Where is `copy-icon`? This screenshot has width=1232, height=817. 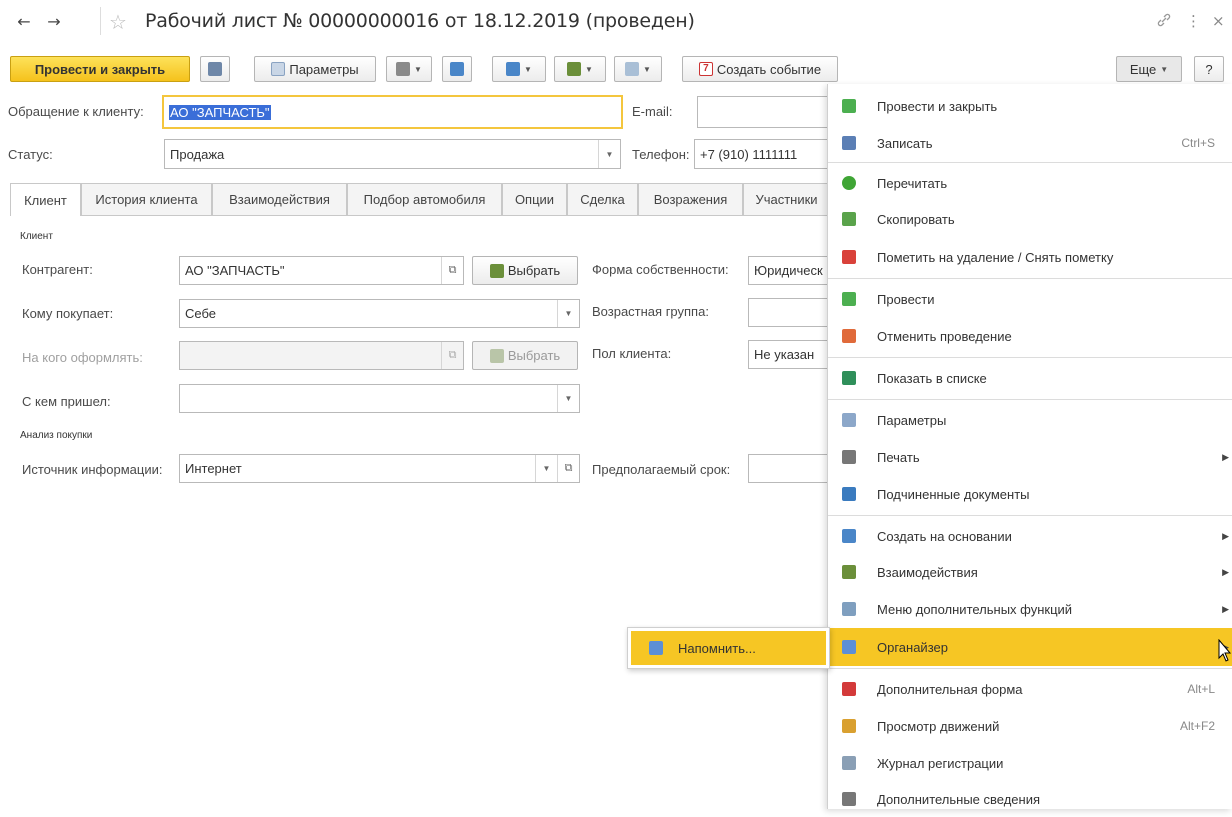
copy-icon is located at coordinates (849, 219).